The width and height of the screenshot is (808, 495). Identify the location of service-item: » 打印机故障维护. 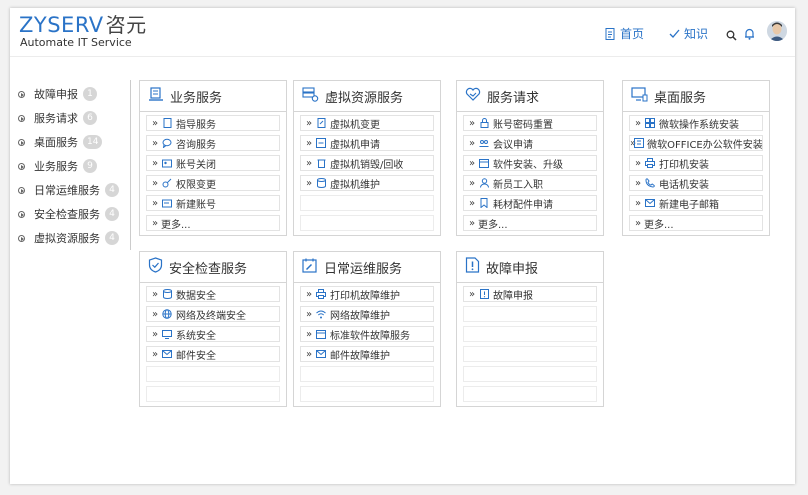
(367, 294).